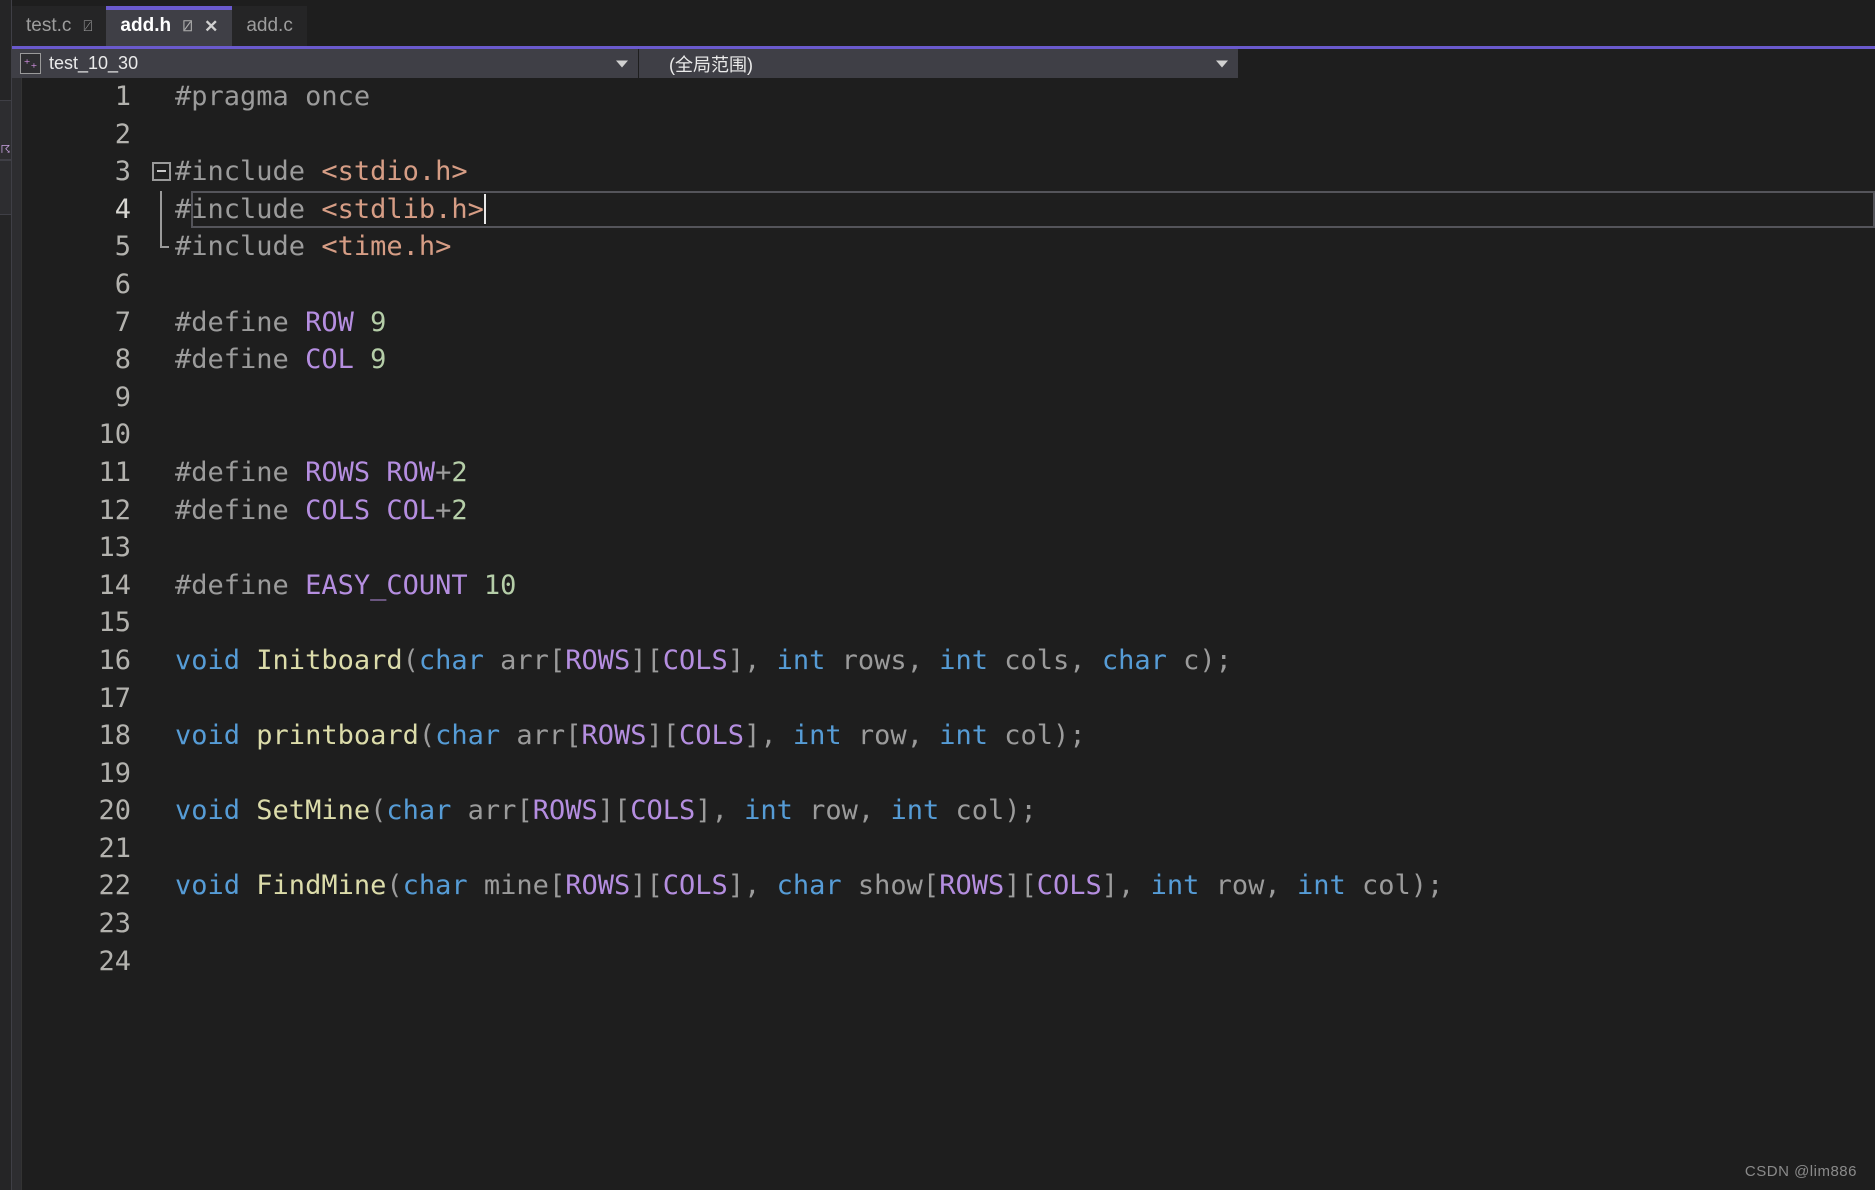 This screenshot has width=1875, height=1190. I want to click on tab-add-c: add.c, so click(269, 26).